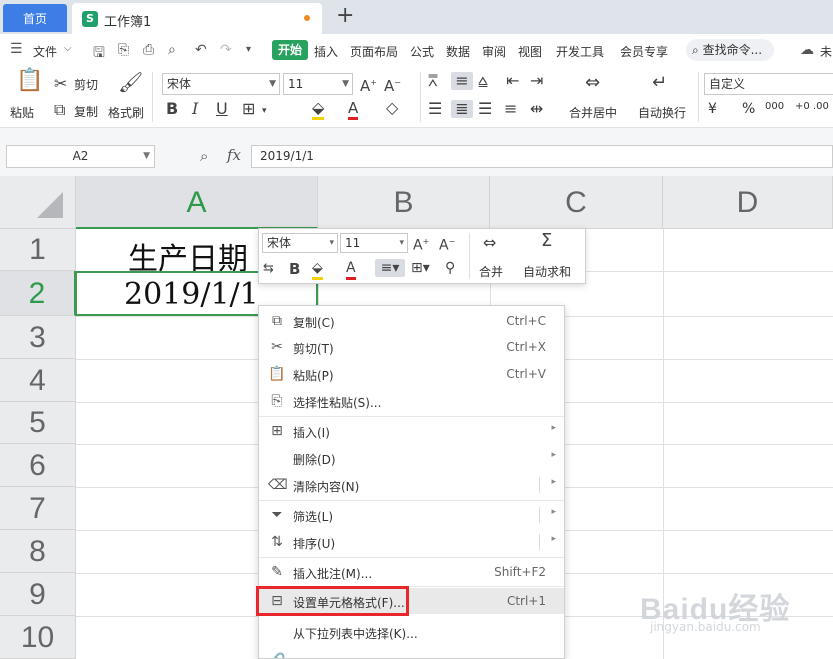 The height and width of the screenshot is (659, 833). I want to click on number-format-select: 自定义, so click(768, 84).